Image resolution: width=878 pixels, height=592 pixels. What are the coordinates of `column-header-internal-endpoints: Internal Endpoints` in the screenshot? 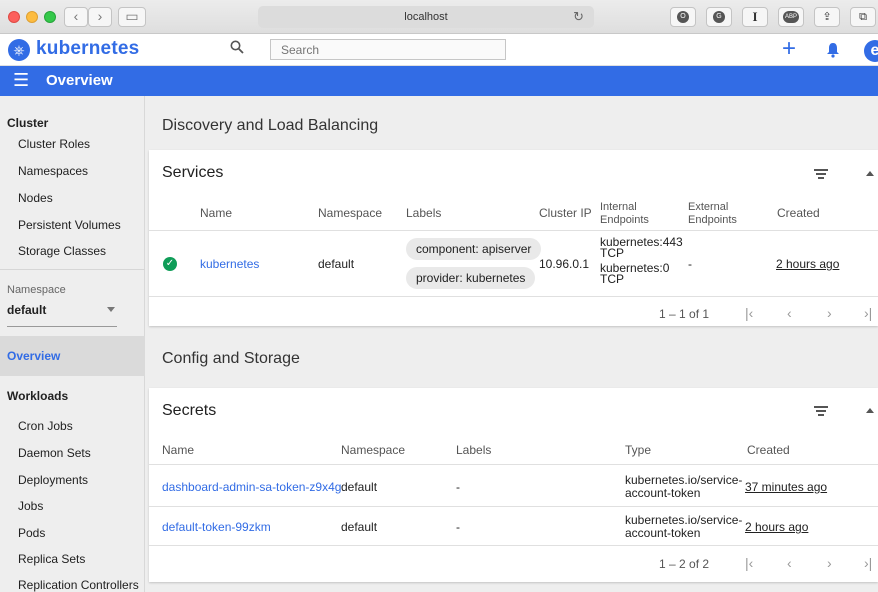 It's located at (624, 214).